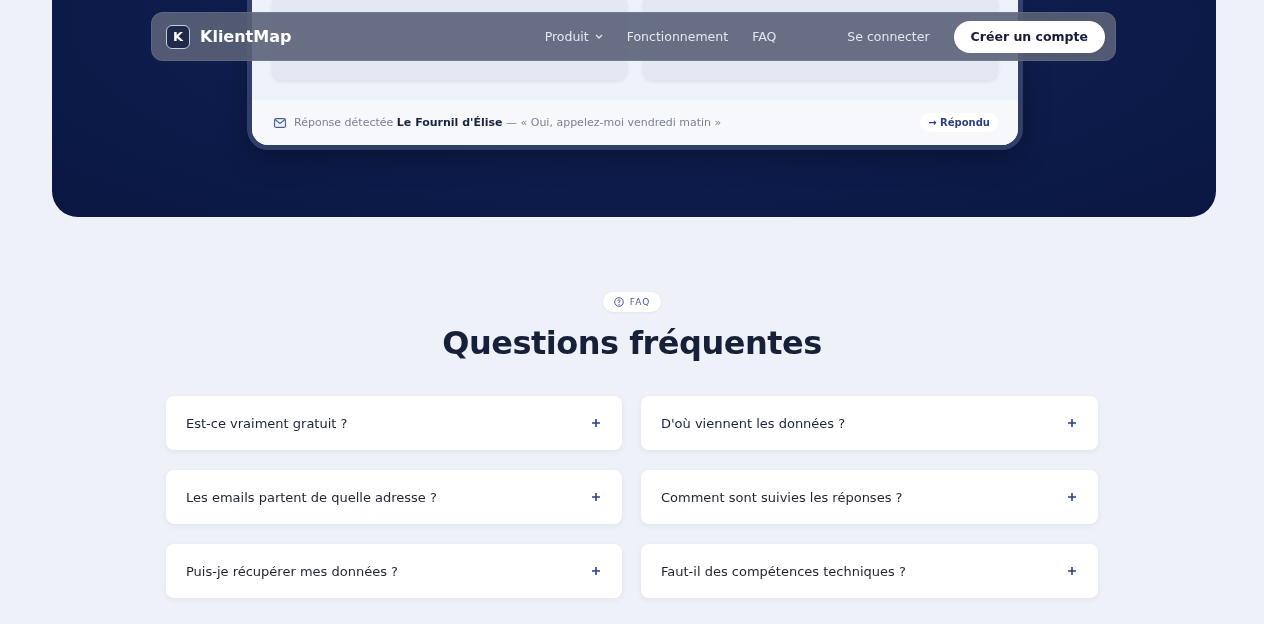 This screenshot has height=624, width=1264. Describe the element at coordinates (394, 497) in the screenshot. I see `faq-item: Les emails partent de quelle adresse ?` at that location.